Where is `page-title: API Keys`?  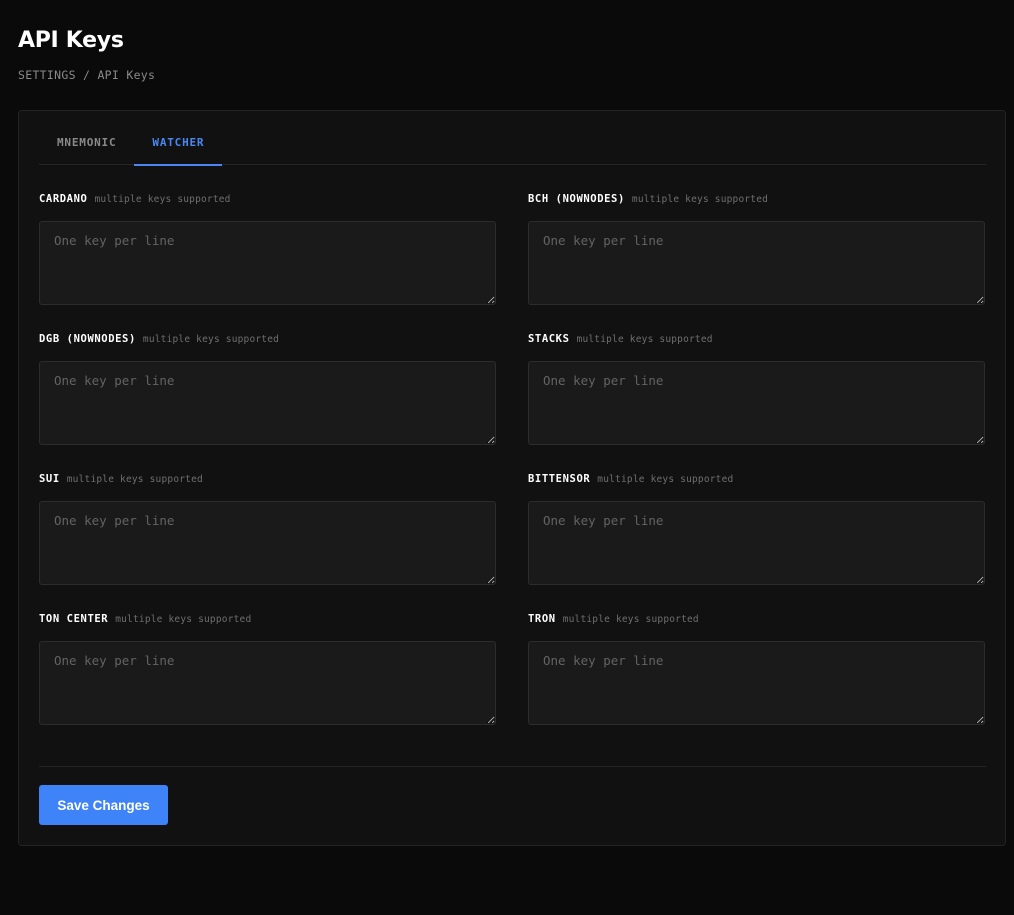
page-title: API Keys is located at coordinates (71, 40).